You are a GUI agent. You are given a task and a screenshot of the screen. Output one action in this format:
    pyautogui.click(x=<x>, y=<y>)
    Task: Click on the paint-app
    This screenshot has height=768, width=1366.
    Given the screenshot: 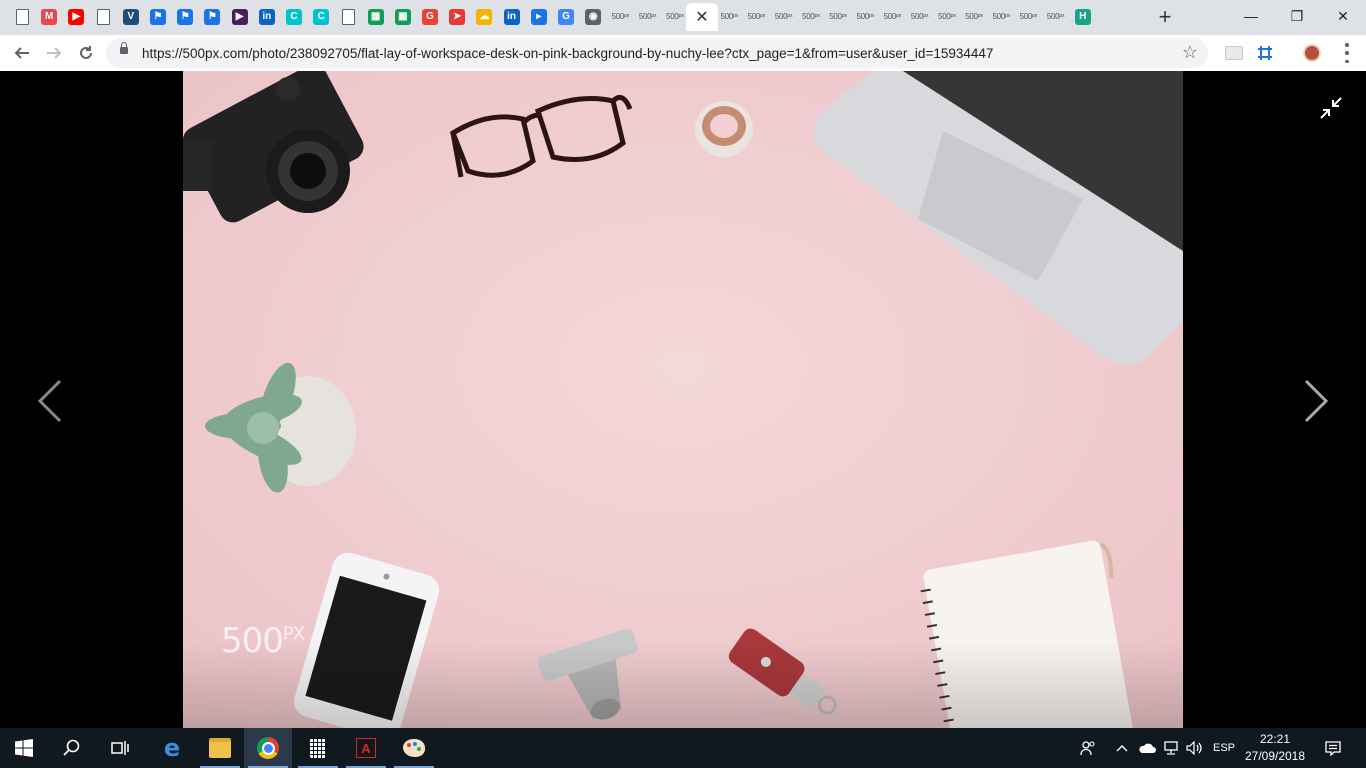 What is the action you would take?
    pyautogui.click(x=414, y=748)
    